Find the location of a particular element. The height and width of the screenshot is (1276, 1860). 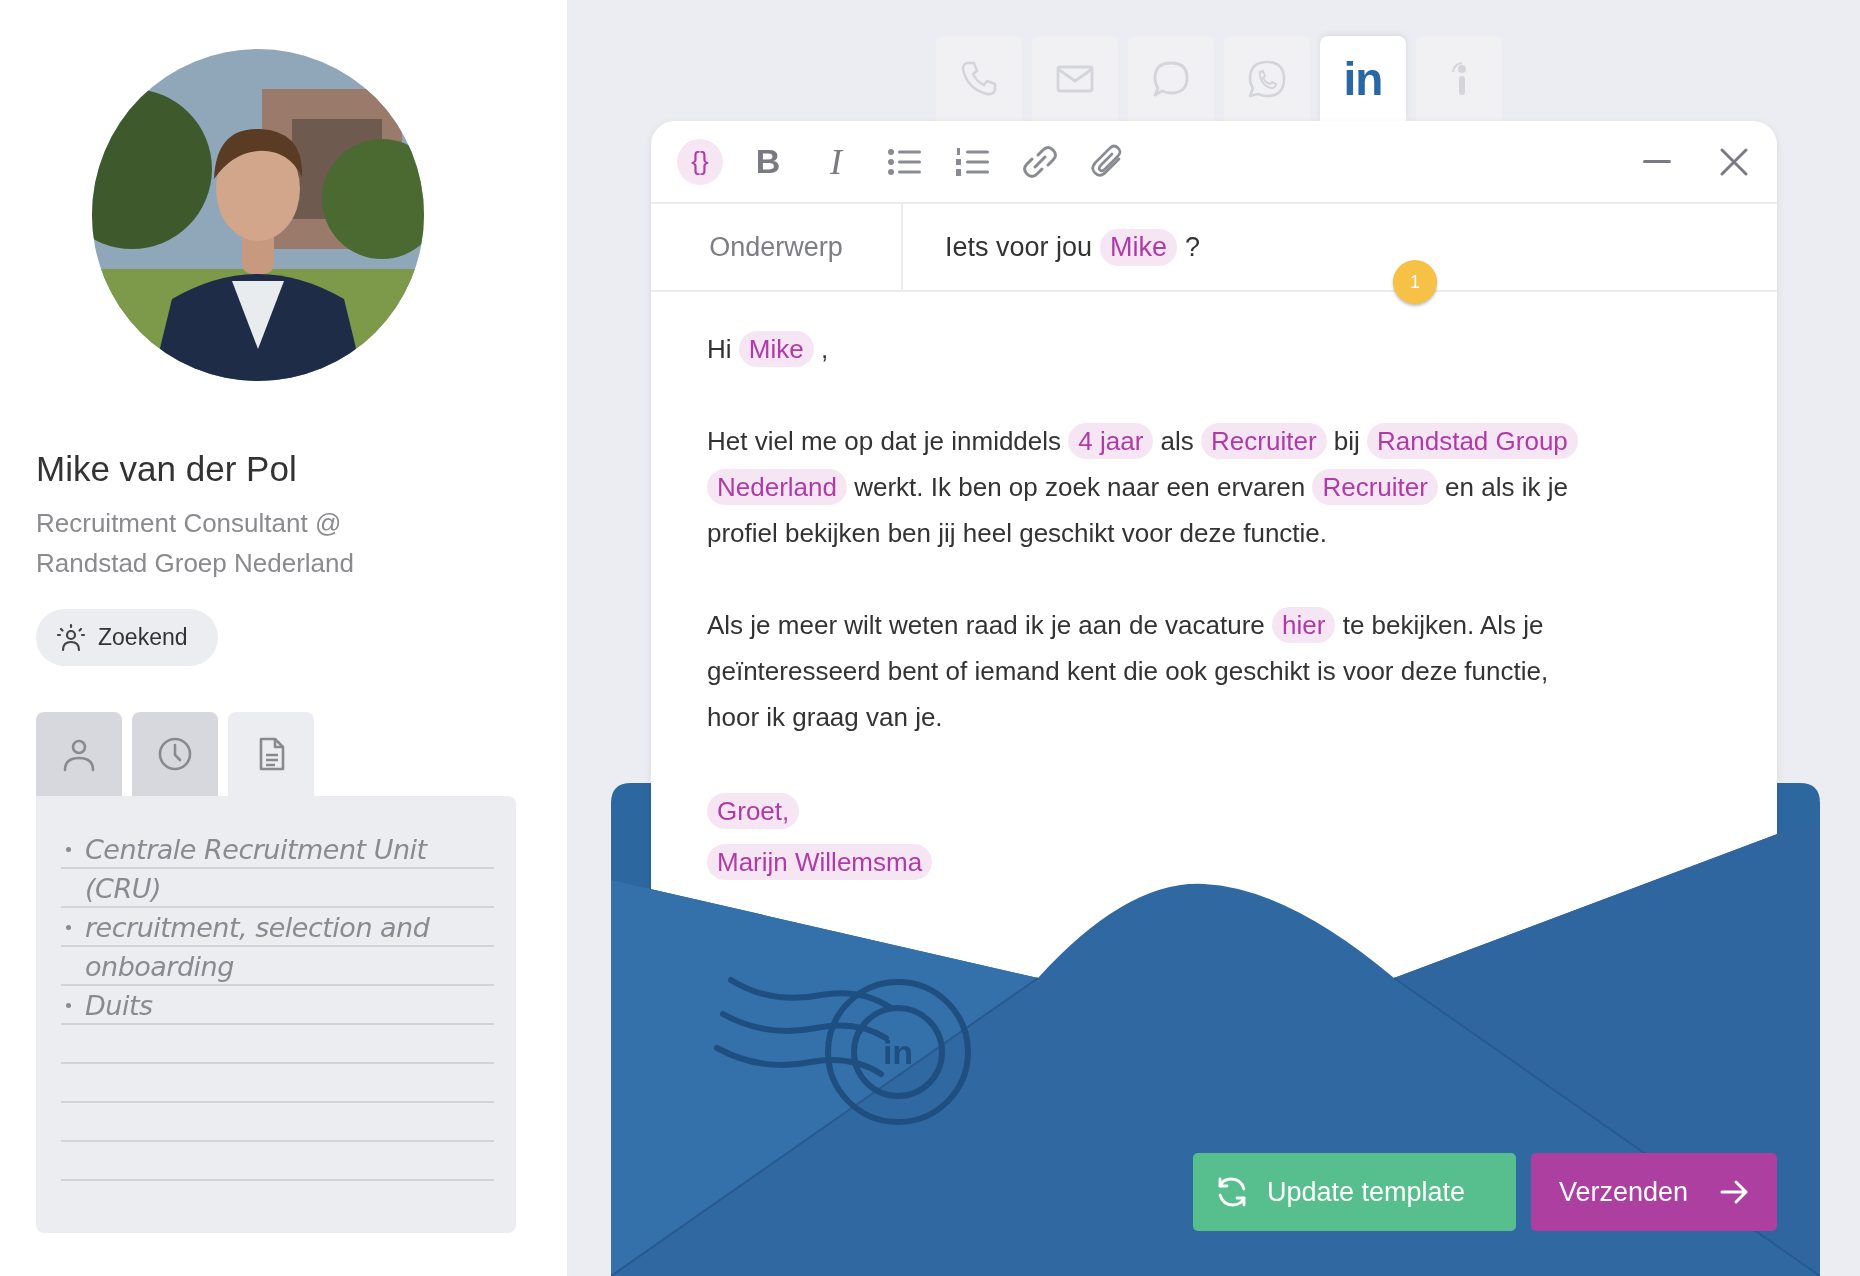

info-icon is located at coordinates (1459, 78).